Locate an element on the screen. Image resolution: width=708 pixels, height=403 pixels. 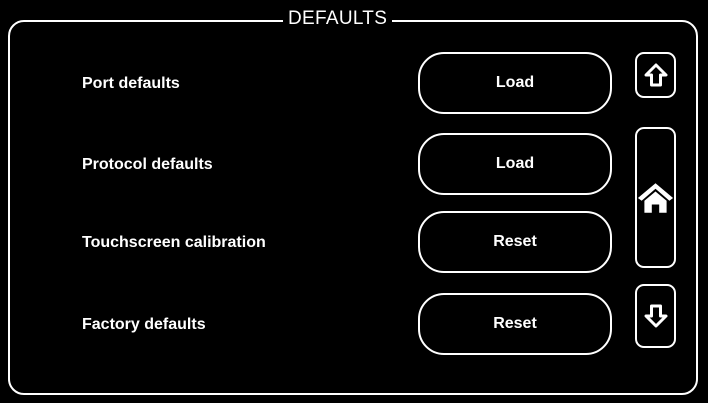
arrow-down-icon is located at coordinates (655, 316).